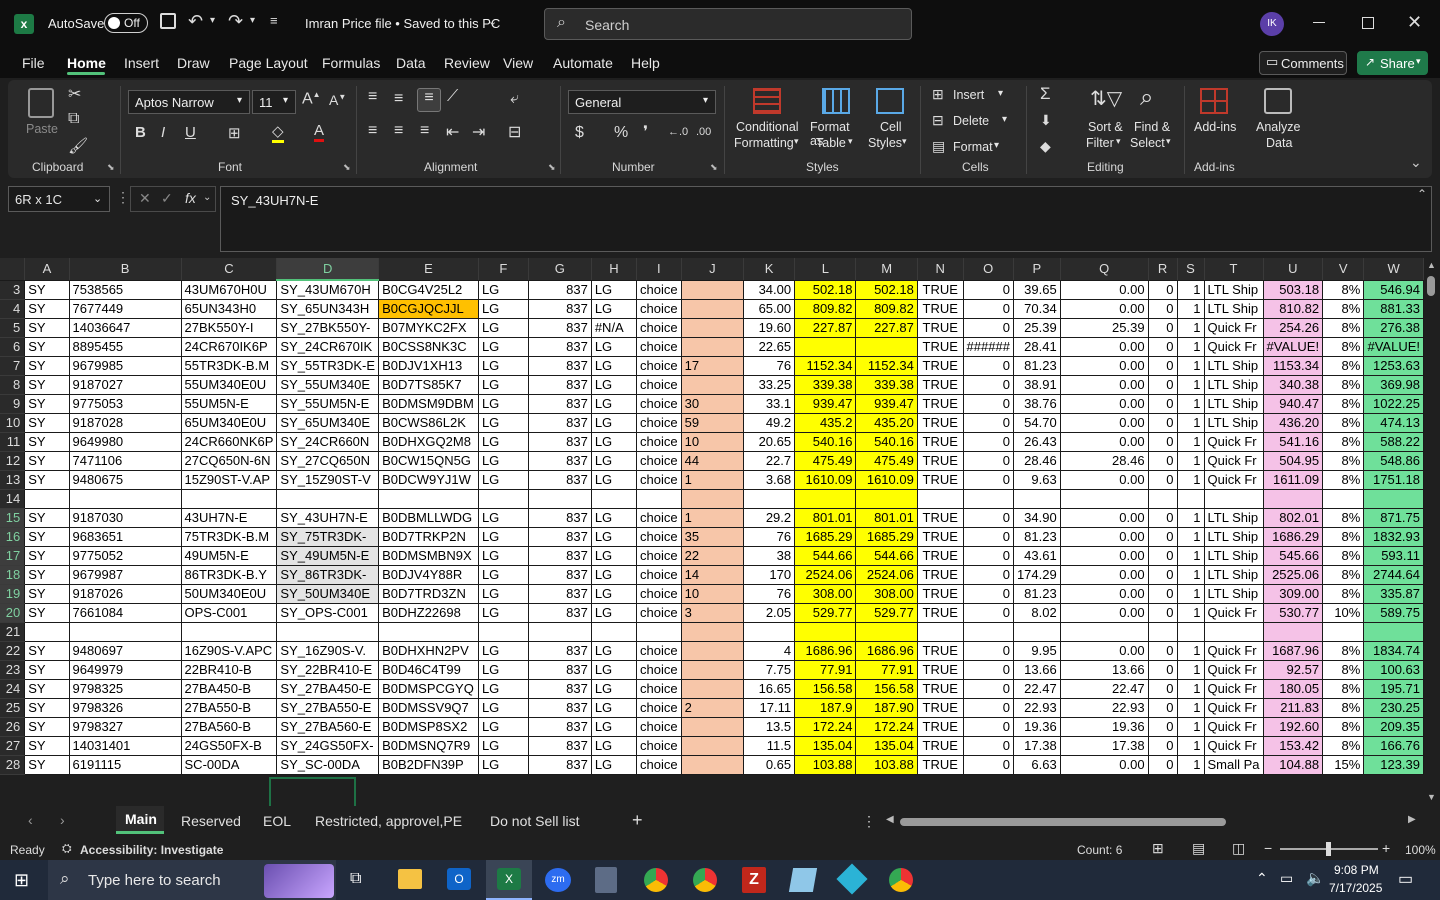  I want to click on cell-a17: SY, so click(47, 556).